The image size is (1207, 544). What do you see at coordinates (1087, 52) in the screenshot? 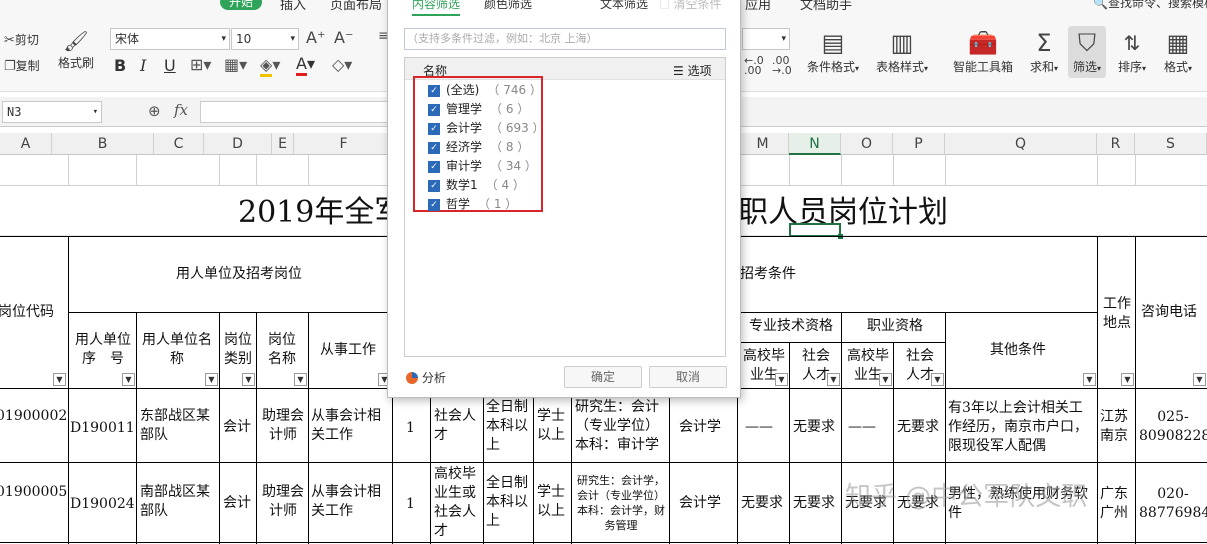
I see `filter-button: ⛉ 筛选▾` at bounding box center [1087, 52].